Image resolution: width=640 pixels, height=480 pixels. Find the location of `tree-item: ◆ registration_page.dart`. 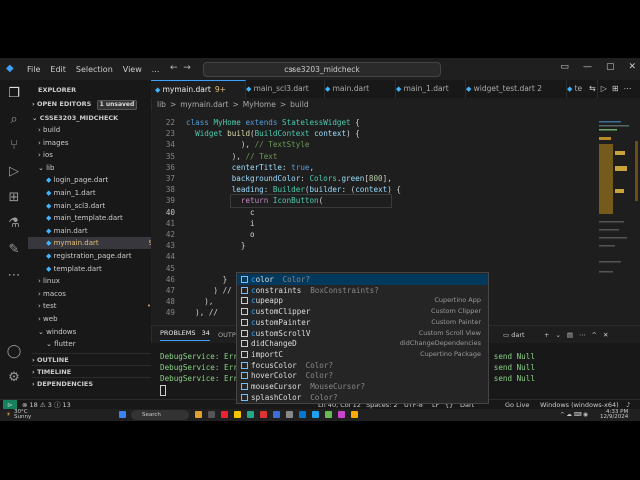

tree-item: ◆ registration_page.dart is located at coordinates (98, 256).